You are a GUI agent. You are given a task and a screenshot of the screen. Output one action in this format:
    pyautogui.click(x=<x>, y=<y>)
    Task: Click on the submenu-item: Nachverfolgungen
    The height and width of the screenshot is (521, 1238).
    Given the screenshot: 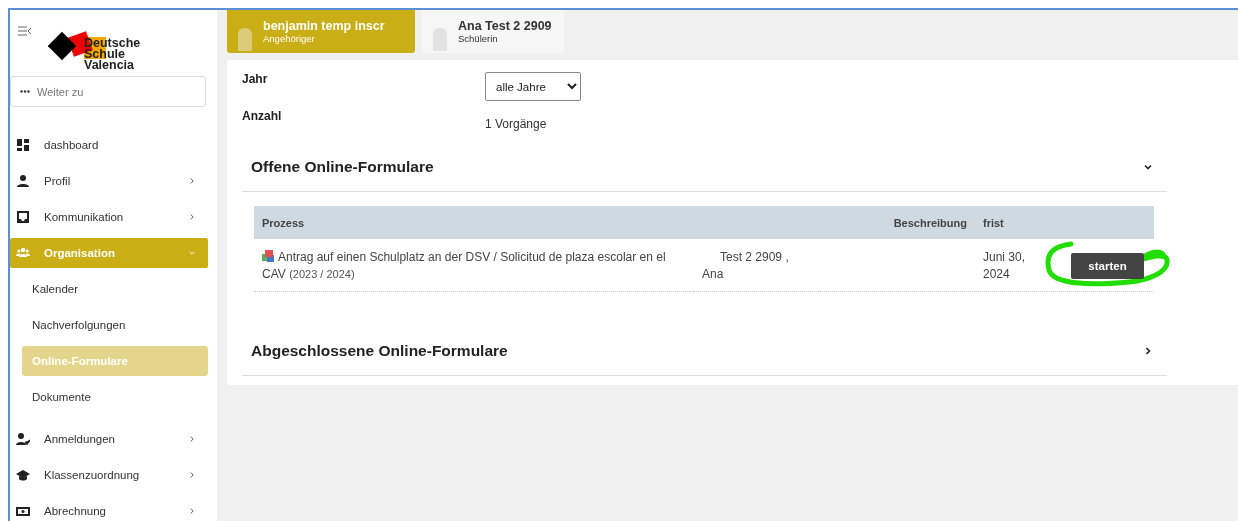 What is the action you would take?
    pyautogui.click(x=115, y=325)
    